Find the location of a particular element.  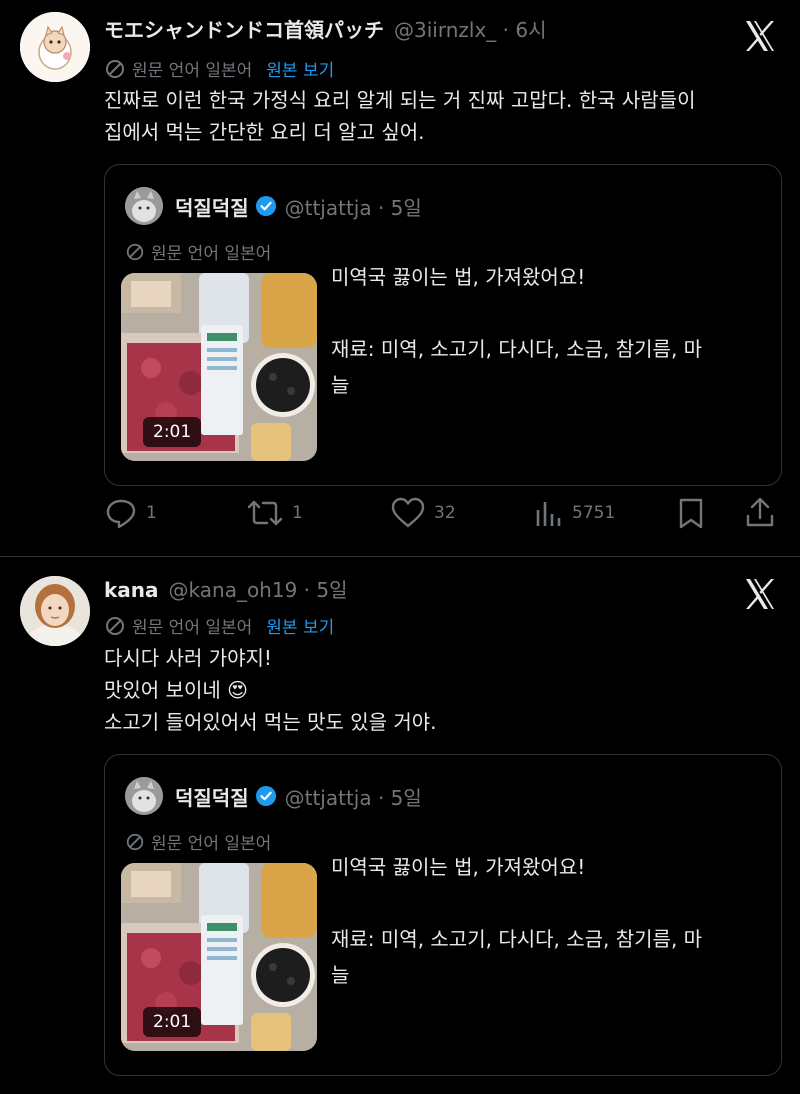

author-handle-time: @kana_oh19 · 5일 is located at coordinates (258, 588).